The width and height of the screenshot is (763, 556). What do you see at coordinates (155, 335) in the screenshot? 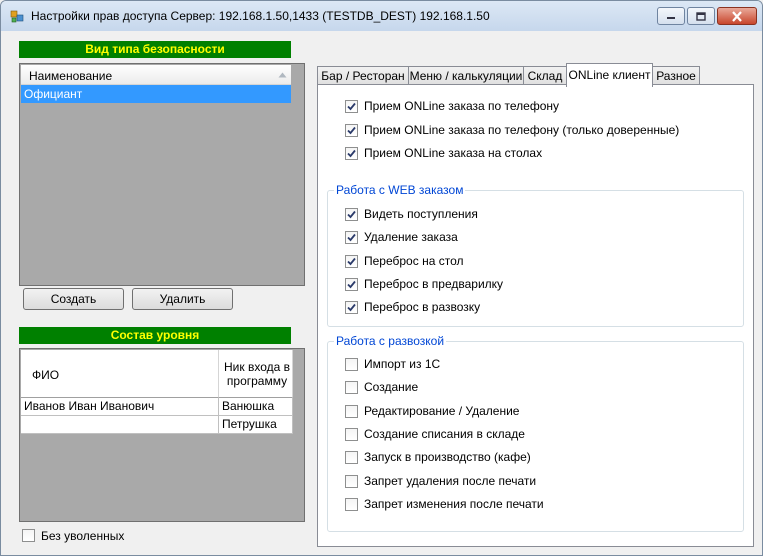
I see `level-members-header: Состав уровня` at bounding box center [155, 335].